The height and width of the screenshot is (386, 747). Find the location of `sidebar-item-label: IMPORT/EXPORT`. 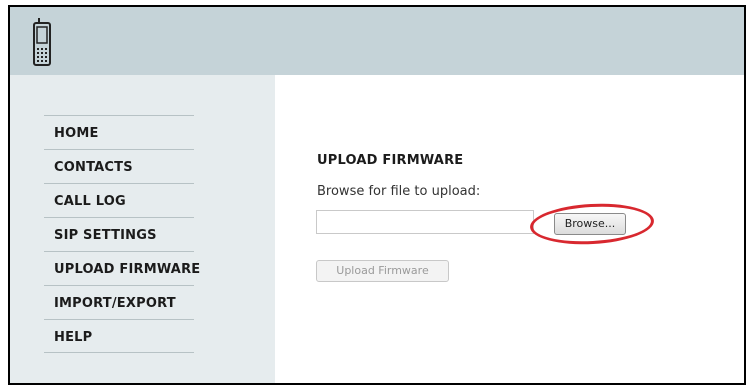

sidebar-item-label: IMPORT/EXPORT is located at coordinates (115, 303).